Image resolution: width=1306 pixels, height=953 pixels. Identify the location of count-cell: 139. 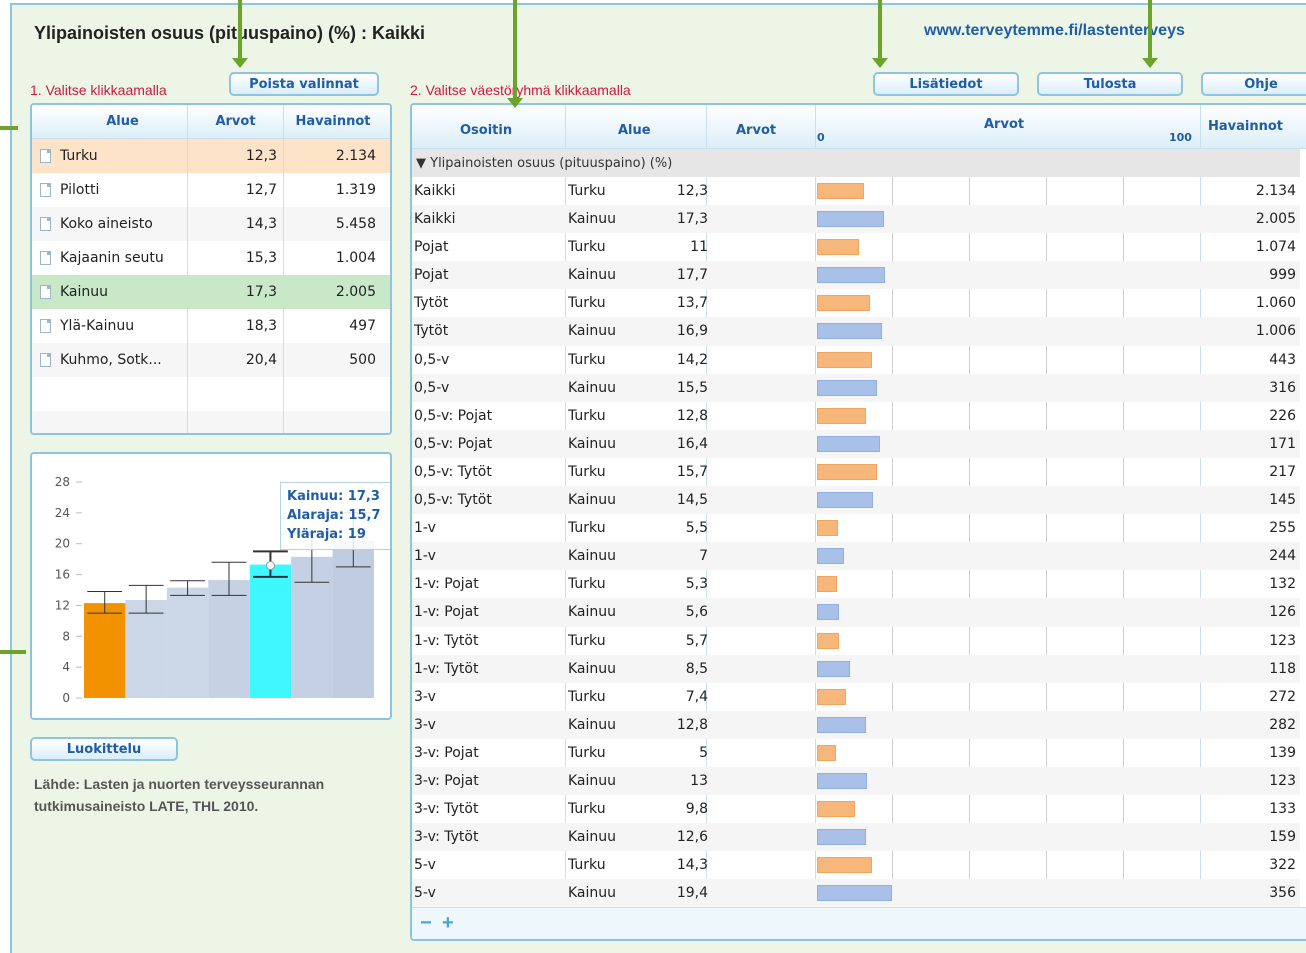
(1282, 752).